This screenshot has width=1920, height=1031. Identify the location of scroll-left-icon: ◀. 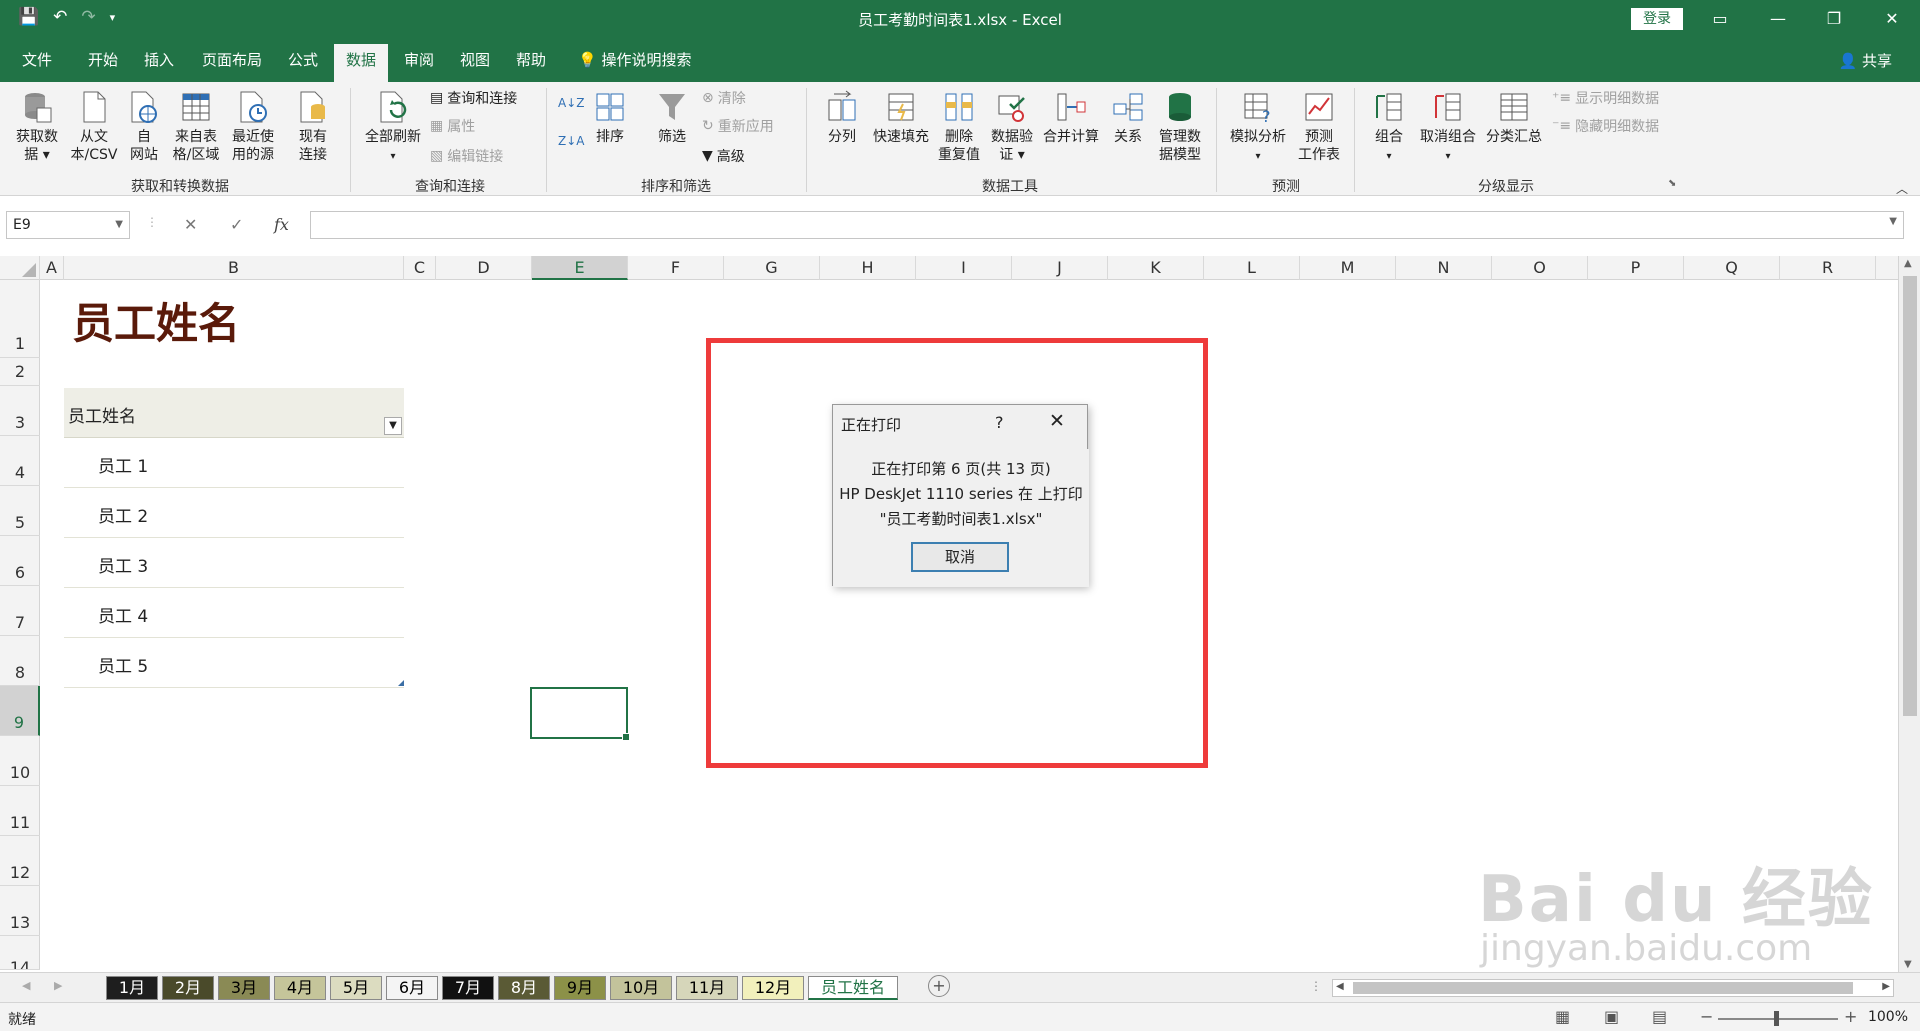
(1340, 986).